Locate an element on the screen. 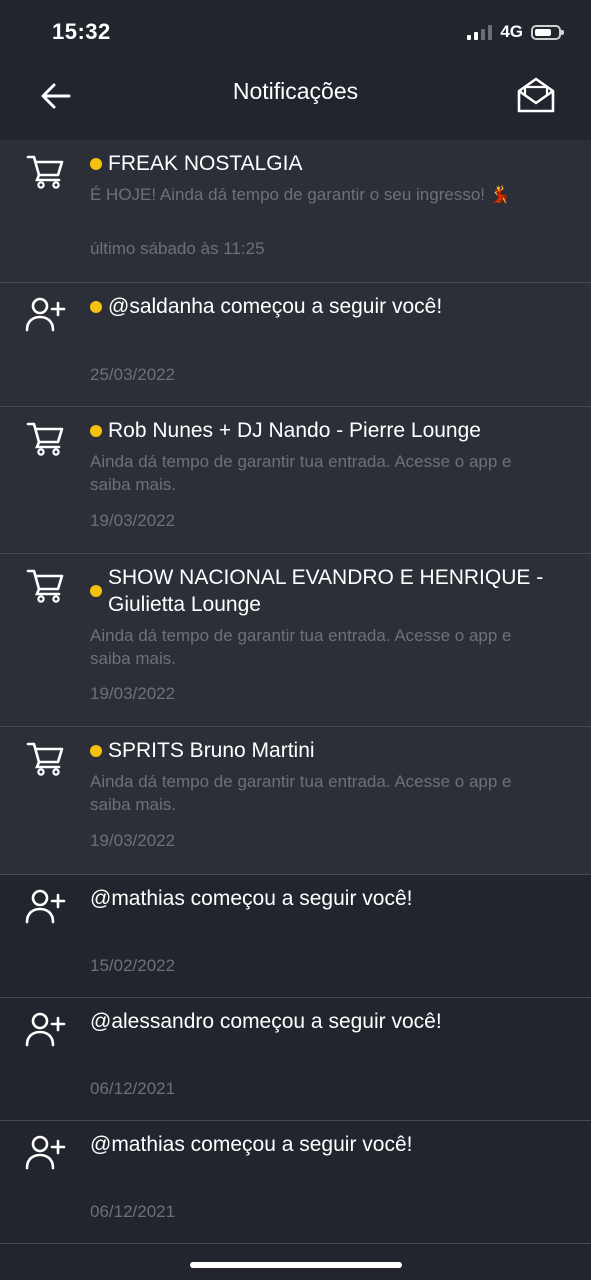 The image size is (591, 1280). notification-title: FREAK NOSTALGIA is located at coordinates (205, 163).